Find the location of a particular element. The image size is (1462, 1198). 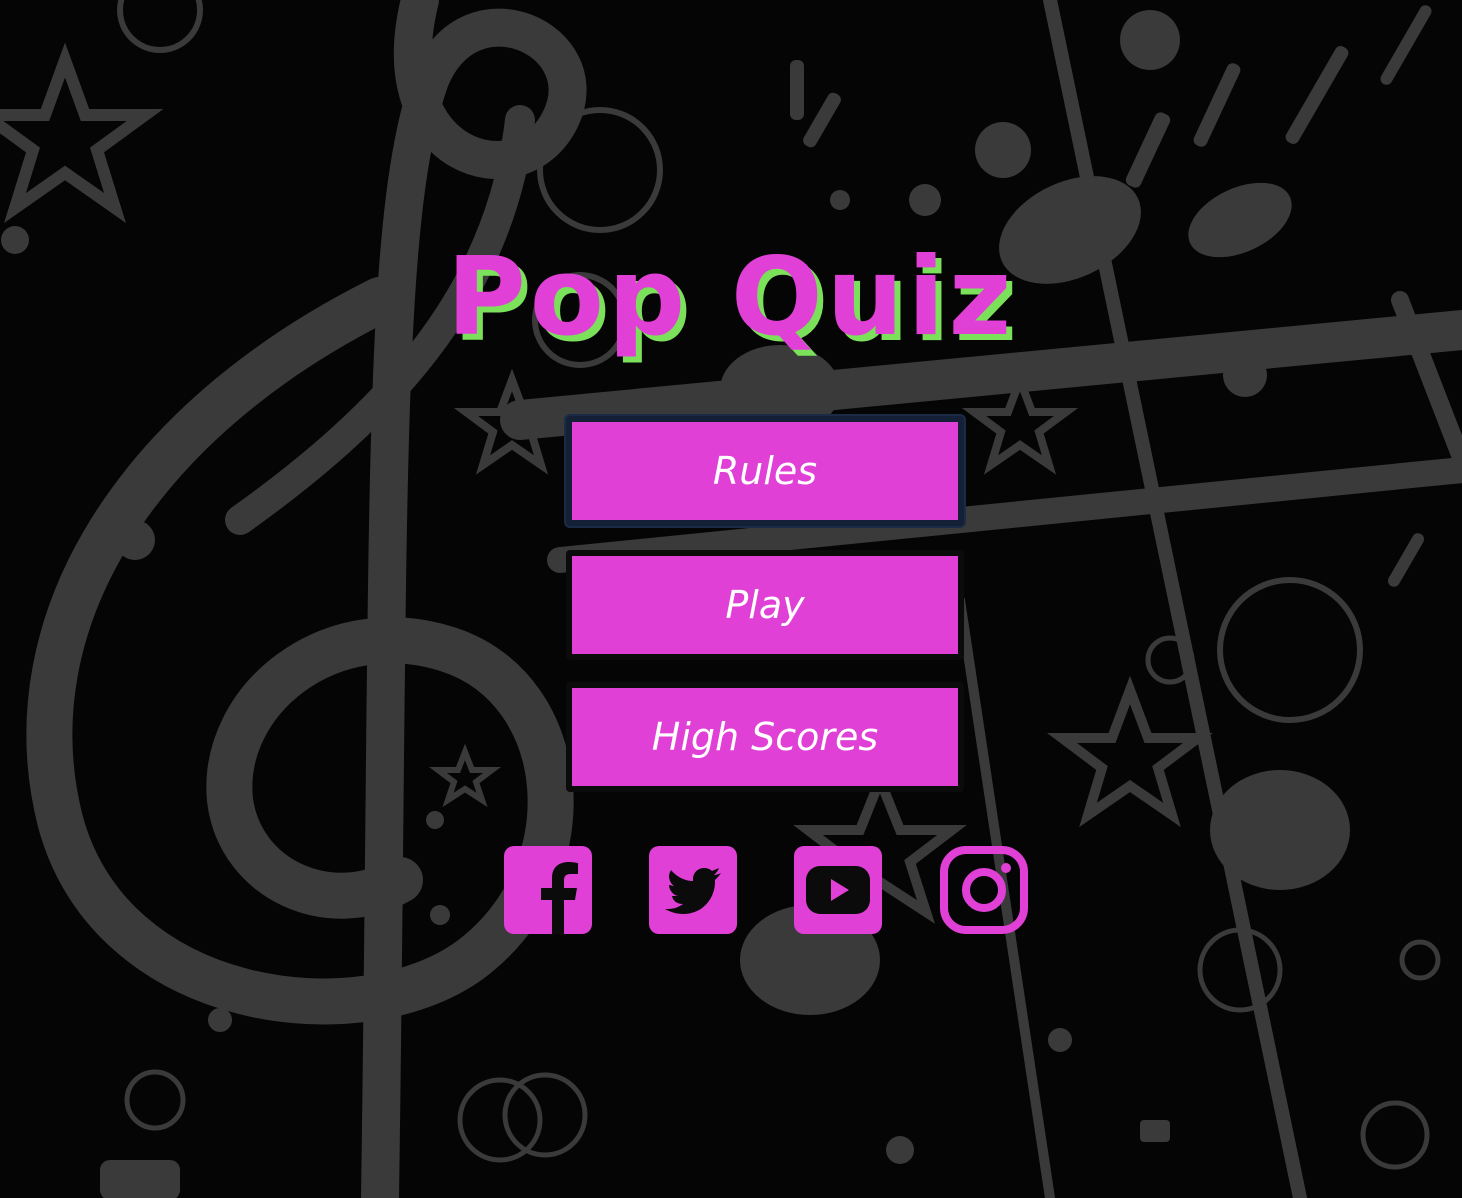

twitter-icon is located at coordinates (693, 890).